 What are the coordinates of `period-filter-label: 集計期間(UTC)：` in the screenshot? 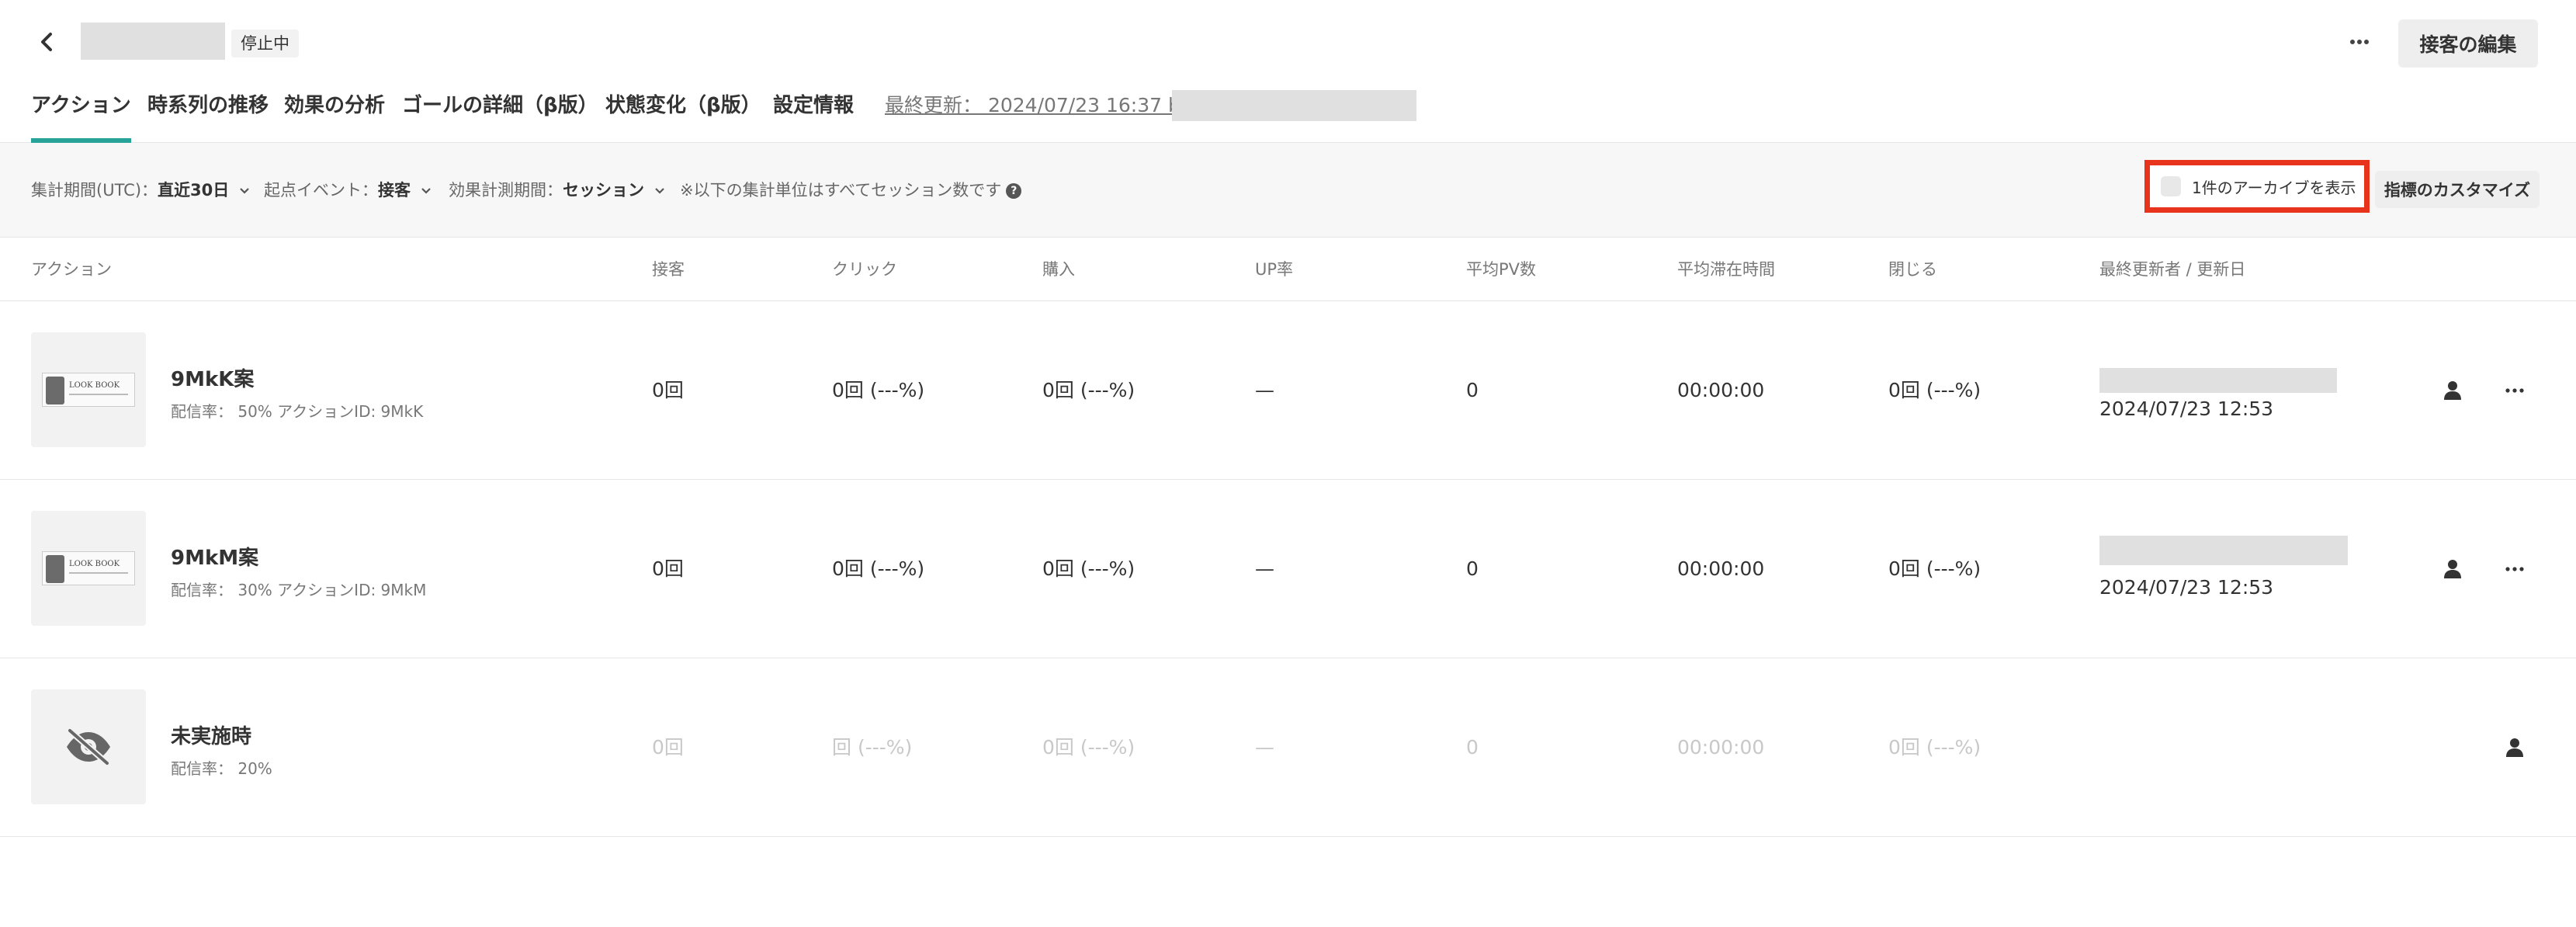 It's located at (94, 190).